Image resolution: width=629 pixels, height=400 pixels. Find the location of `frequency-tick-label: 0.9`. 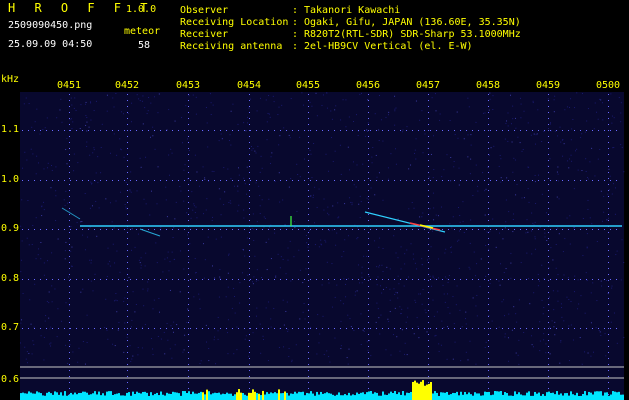

frequency-tick-label: 0.9 is located at coordinates (10, 228).